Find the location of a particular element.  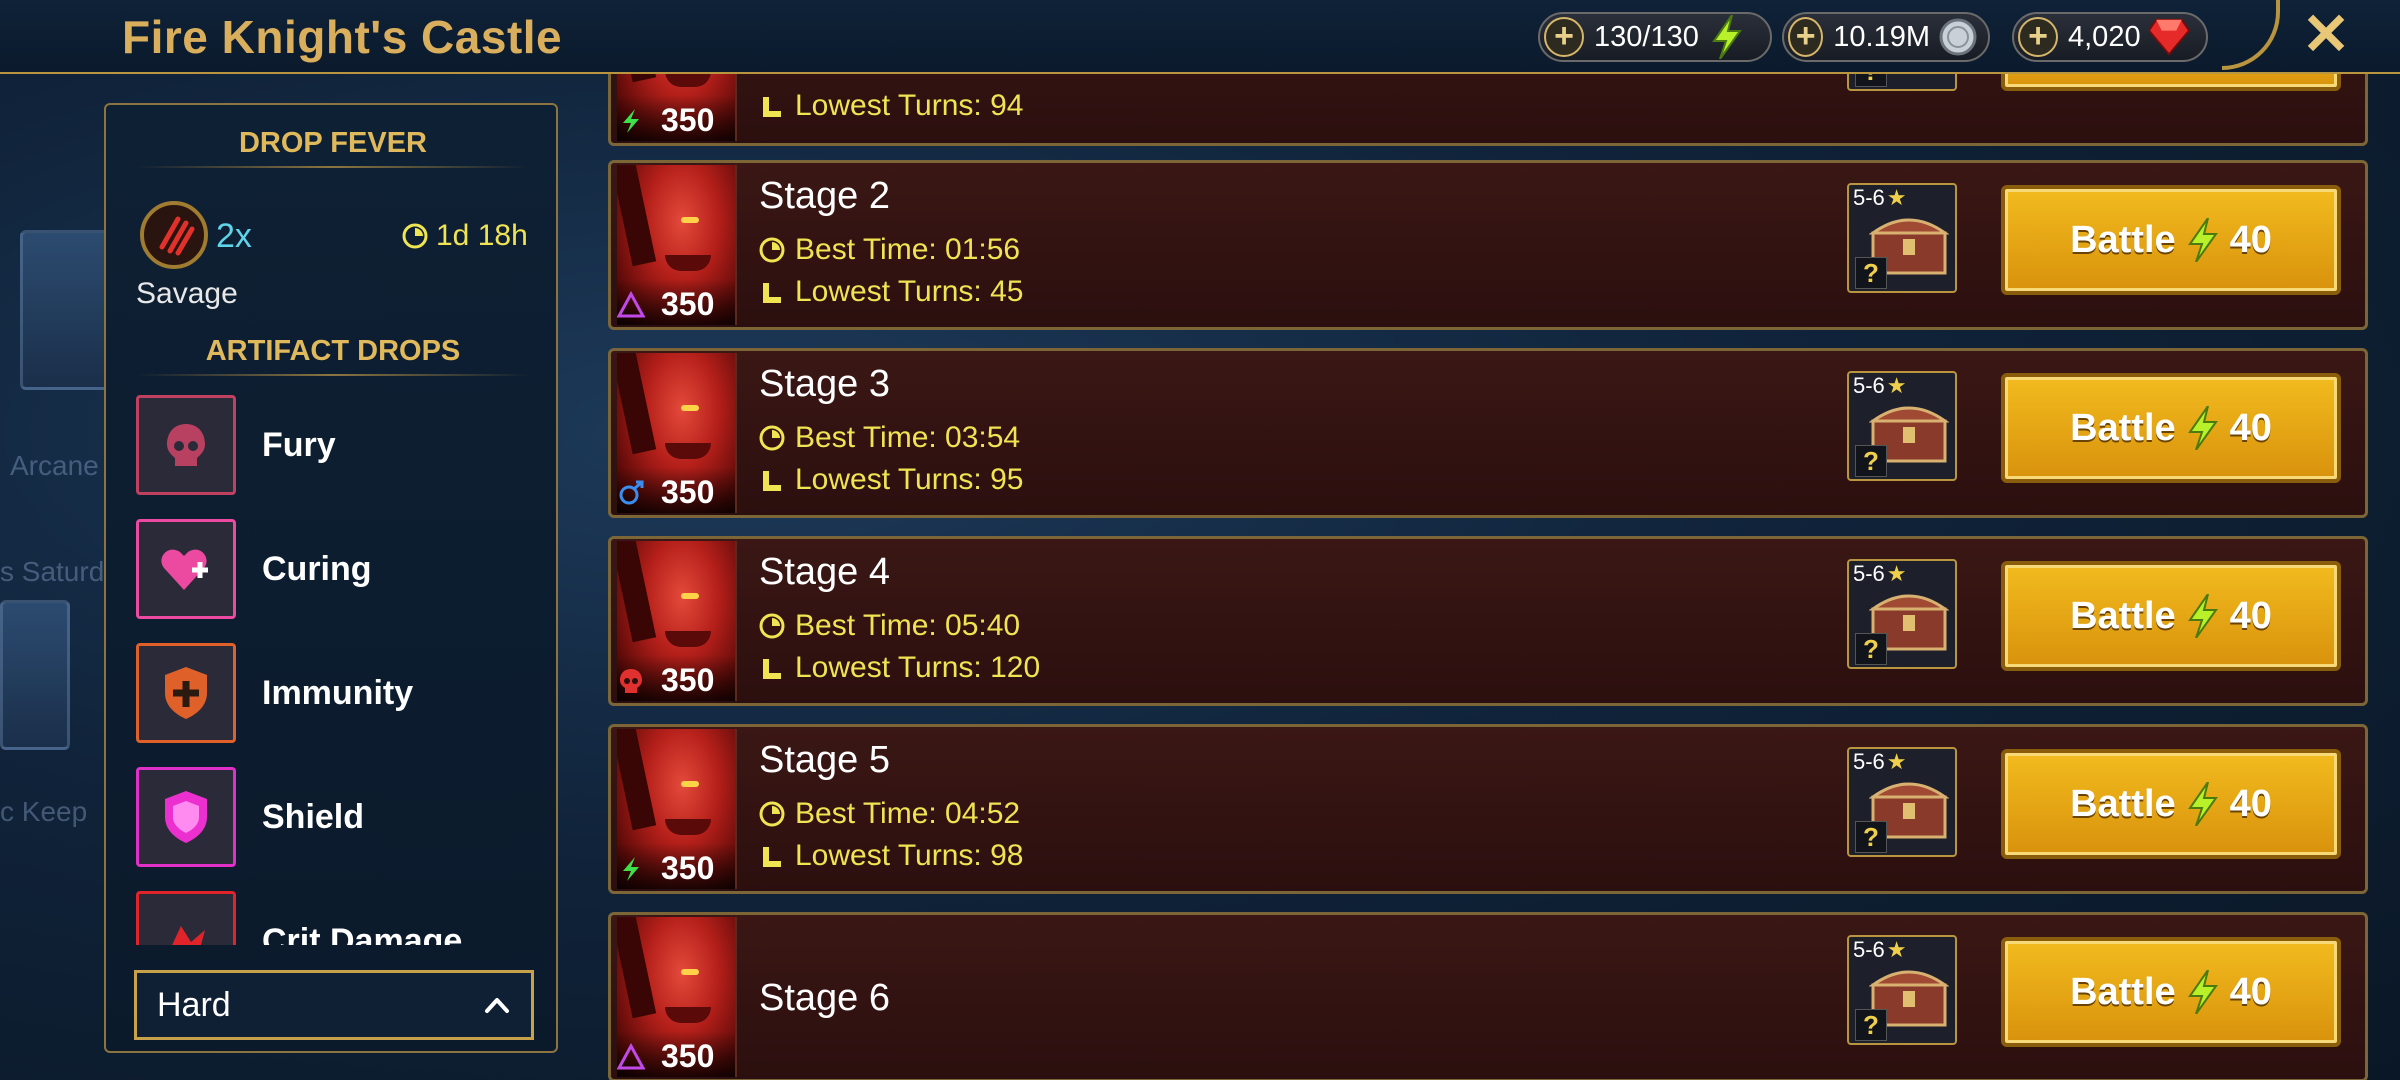

energy-value: 130/130 is located at coordinates (1646, 36).